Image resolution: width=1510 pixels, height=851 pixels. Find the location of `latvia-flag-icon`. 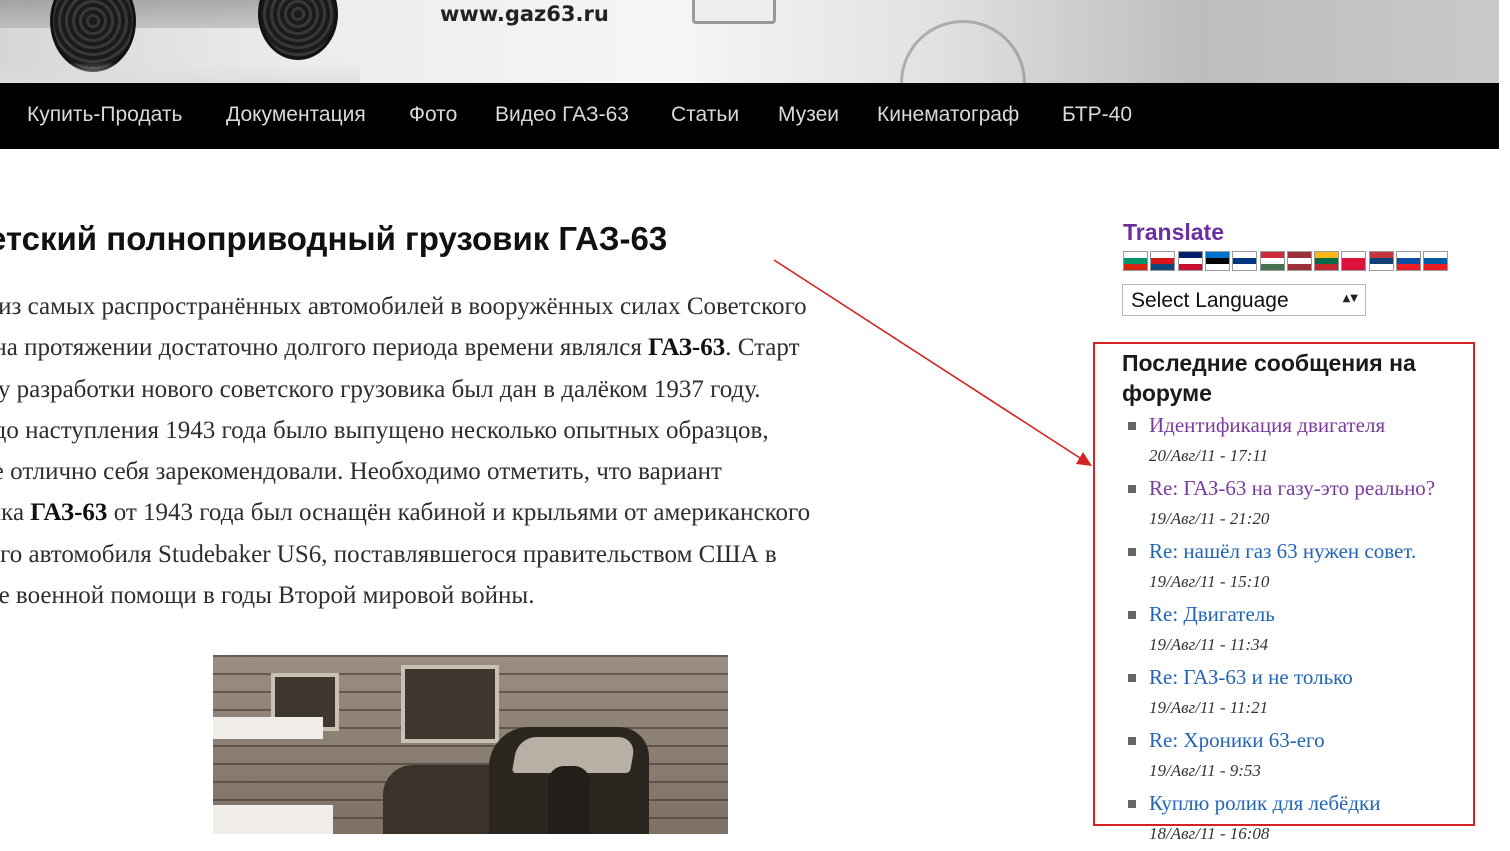

latvia-flag-icon is located at coordinates (1299, 261).